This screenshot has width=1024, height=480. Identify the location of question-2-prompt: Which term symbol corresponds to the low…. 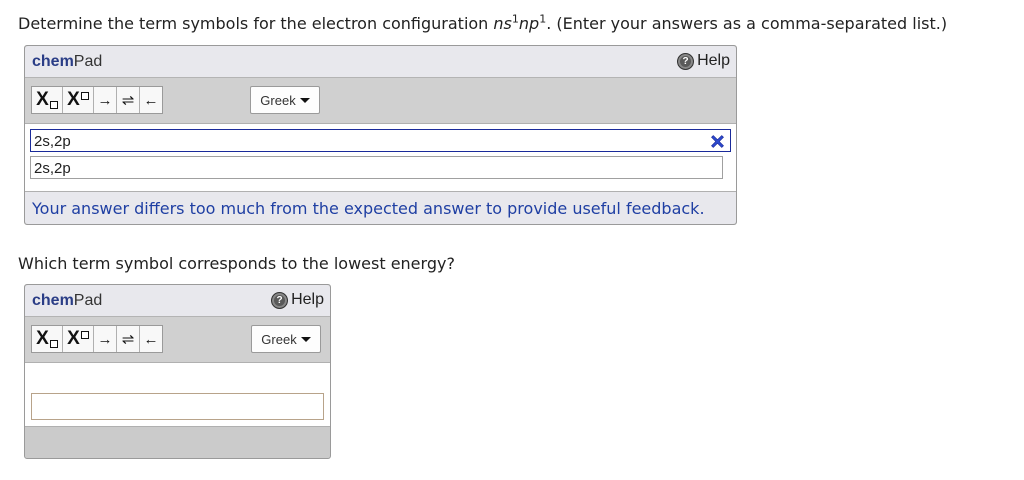
(236, 263).